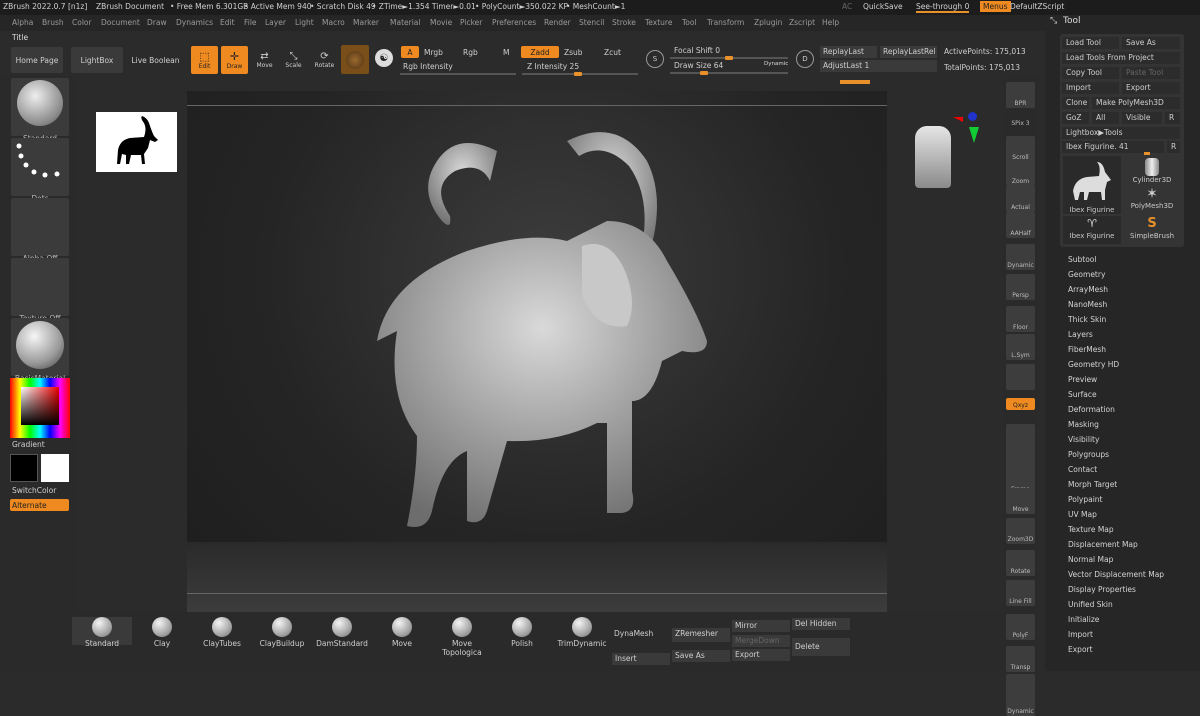  What do you see at coordinates (1087, 319) in the screenshot?
I see `tool-item-thick-skin: Thick Skin` at bounding box center [1087, 319].